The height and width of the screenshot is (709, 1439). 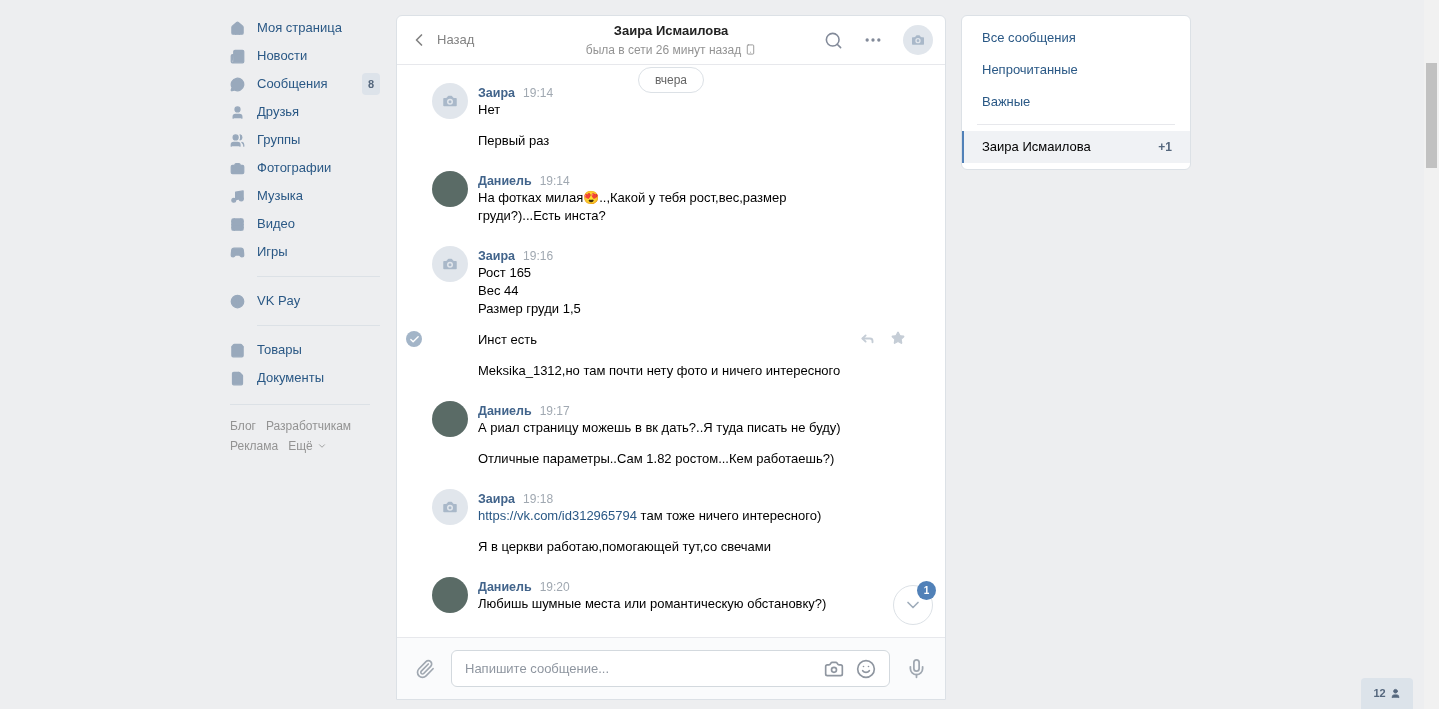 What do you see at coordinates (237, 28) in the screenshot?
I see `home-icon` at bounding box center [237, 28].